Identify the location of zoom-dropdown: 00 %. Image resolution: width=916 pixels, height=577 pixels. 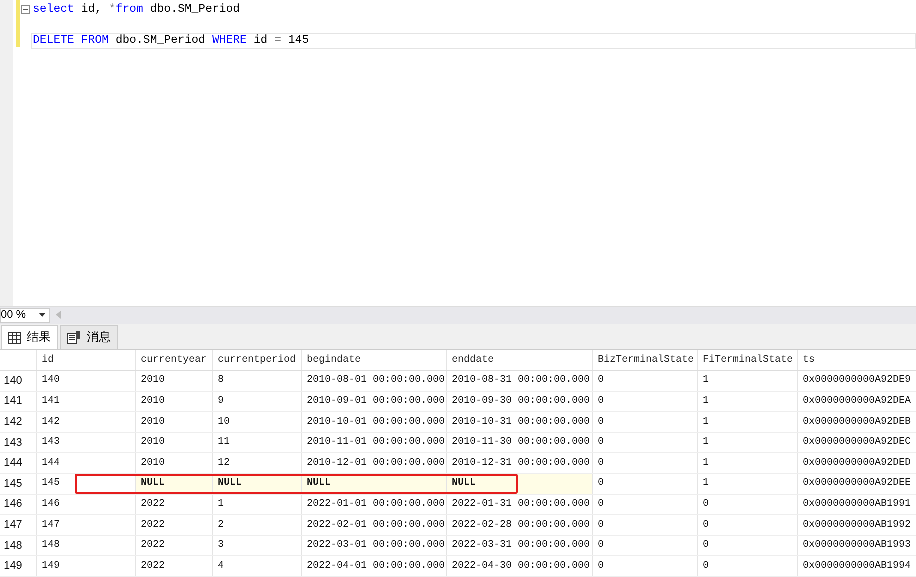
(25, 315).